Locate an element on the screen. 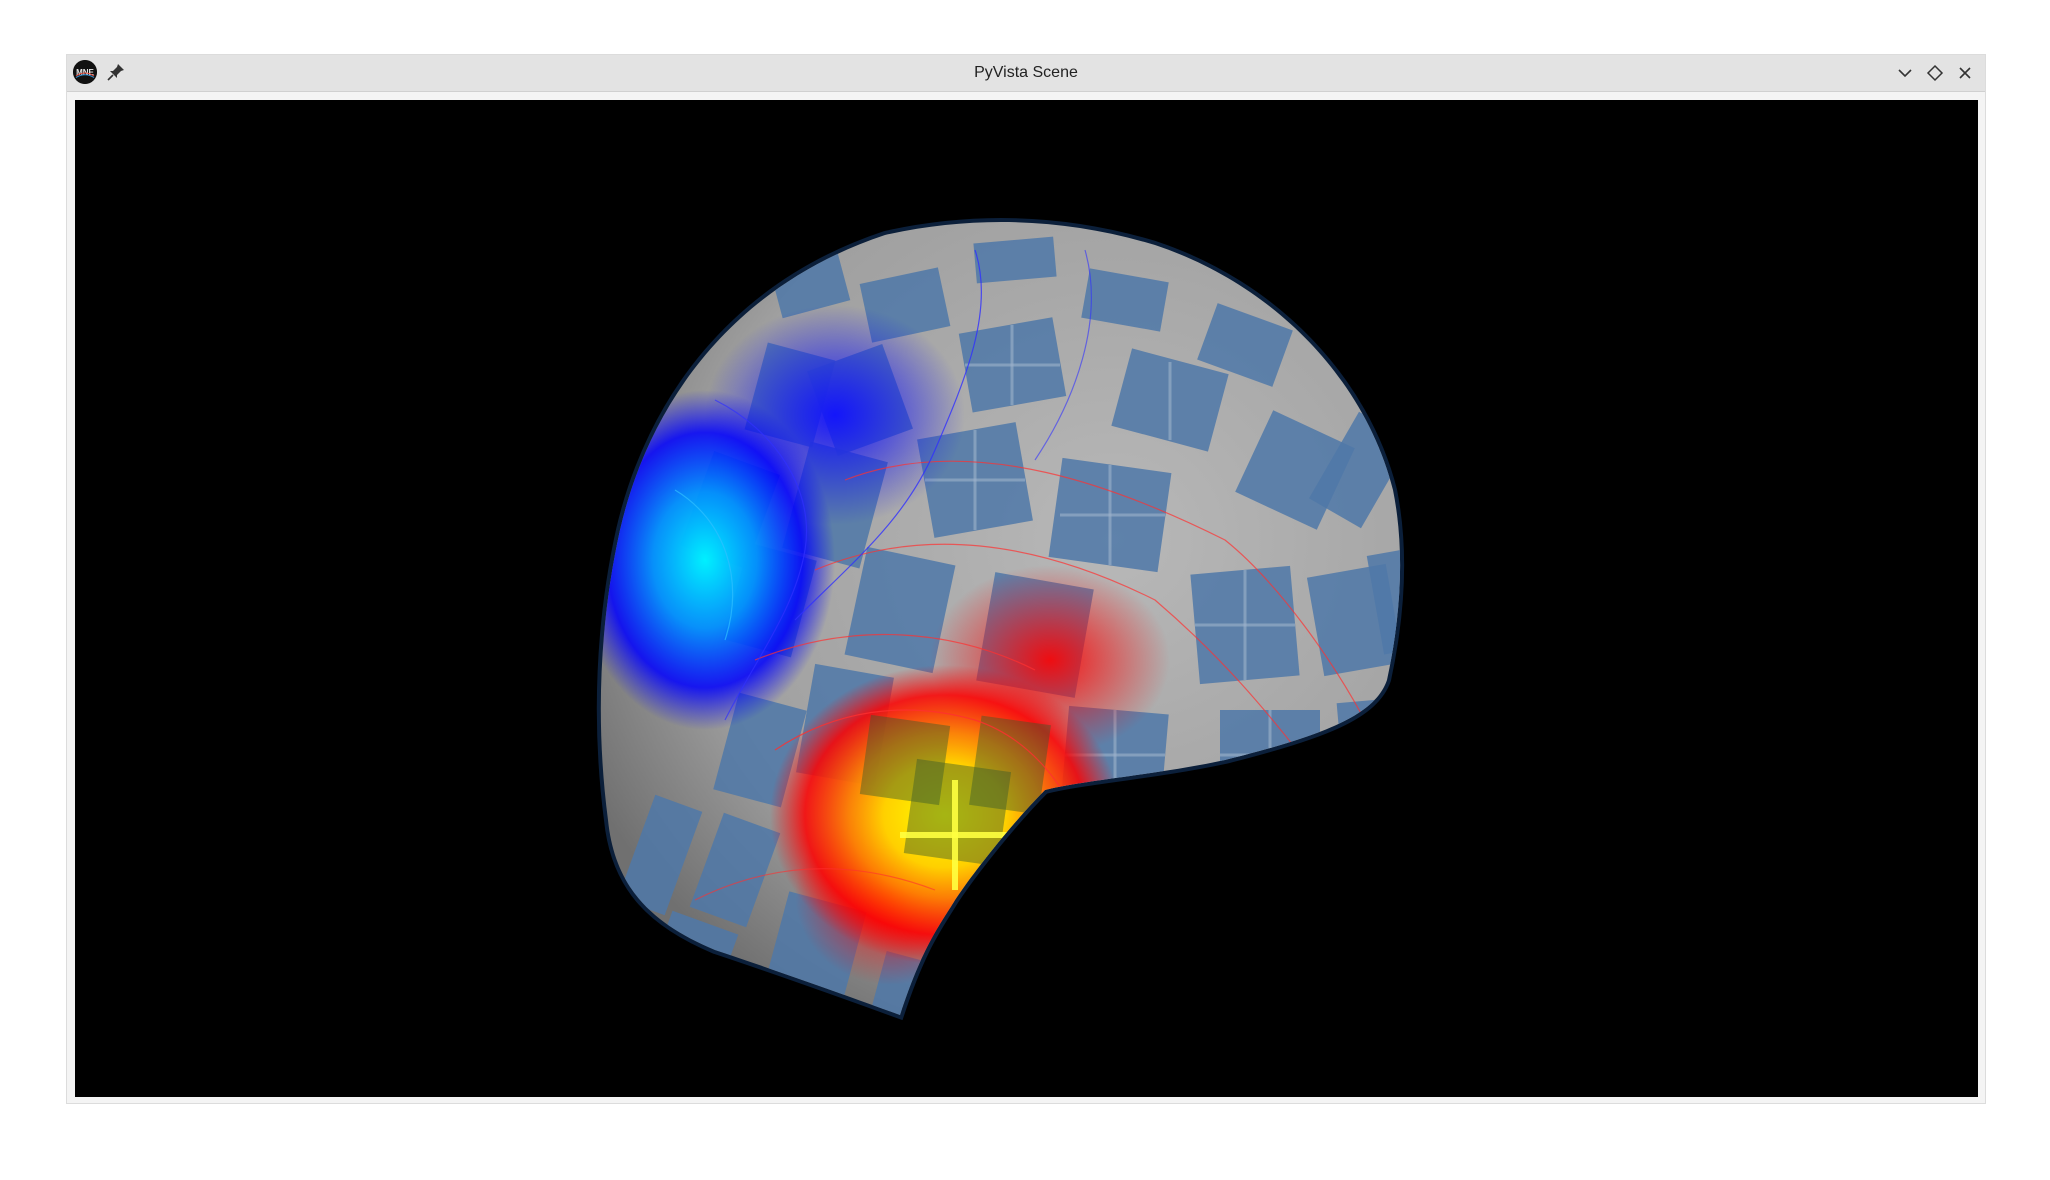 This screenshot has width=2050, height=1180. minimize-button is located at coordinates (1905, 73).